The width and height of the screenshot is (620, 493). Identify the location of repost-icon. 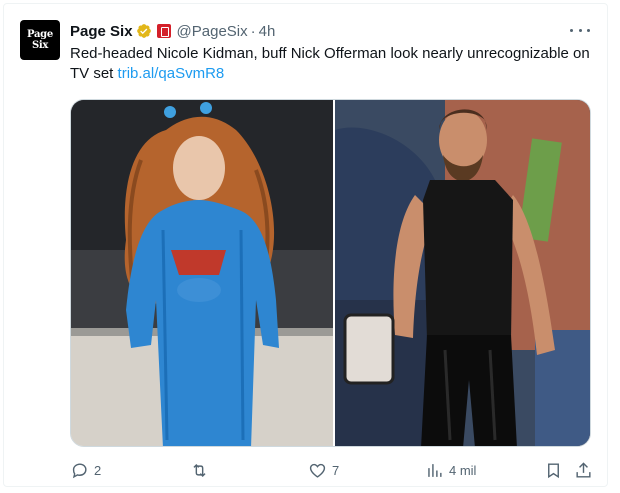
(199, 470).